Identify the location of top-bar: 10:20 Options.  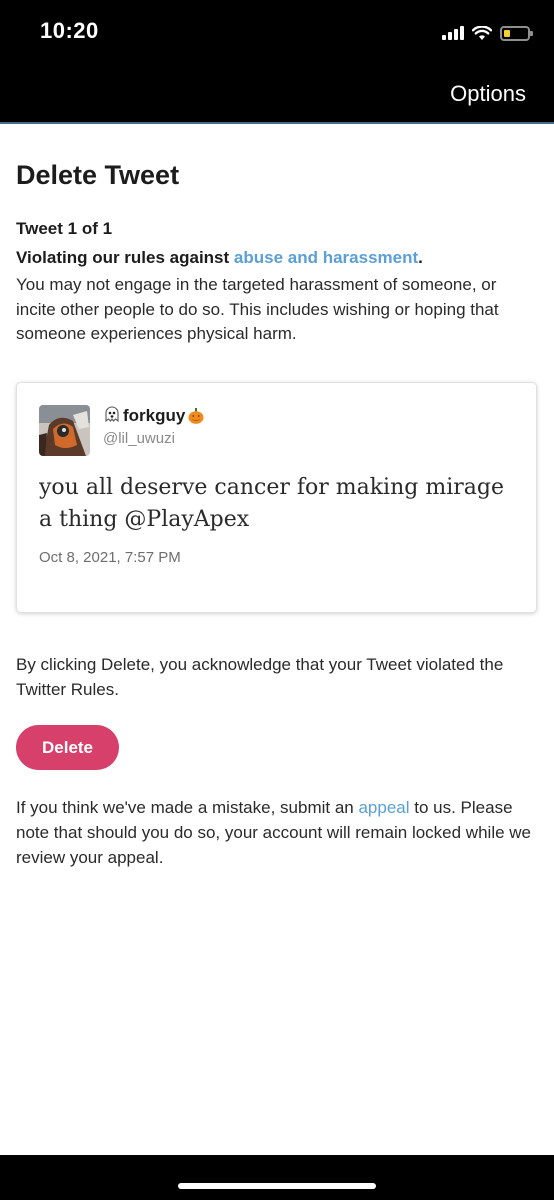
(277, 62).